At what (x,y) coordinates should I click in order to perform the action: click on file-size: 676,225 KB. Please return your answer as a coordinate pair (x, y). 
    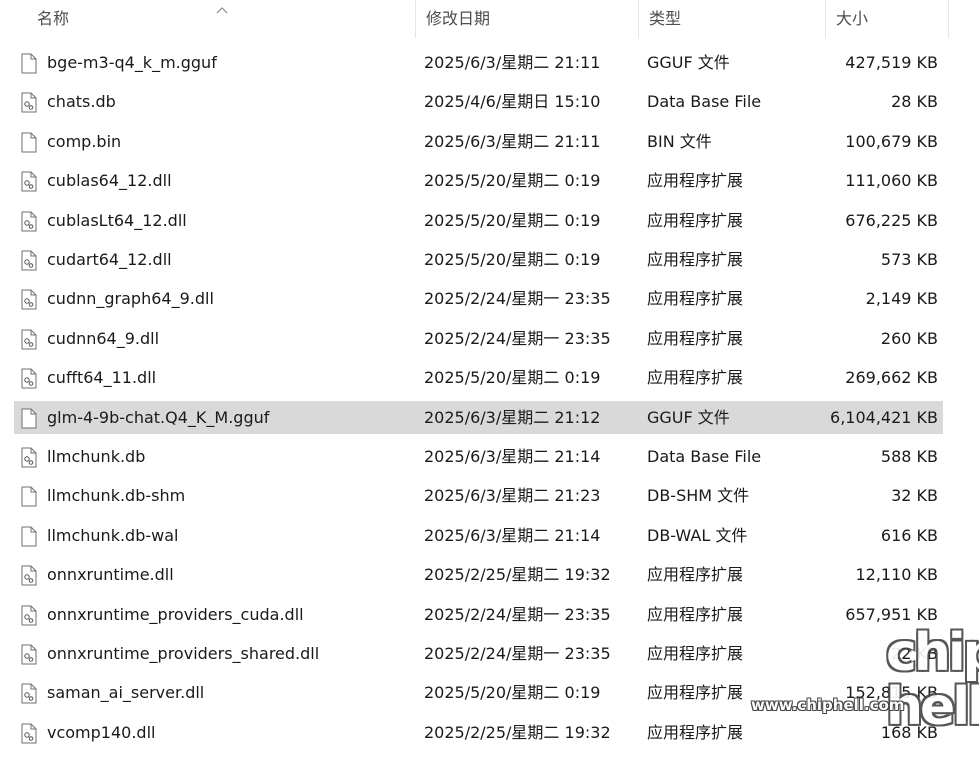
    Looking at the image, I should click on (891, 220).